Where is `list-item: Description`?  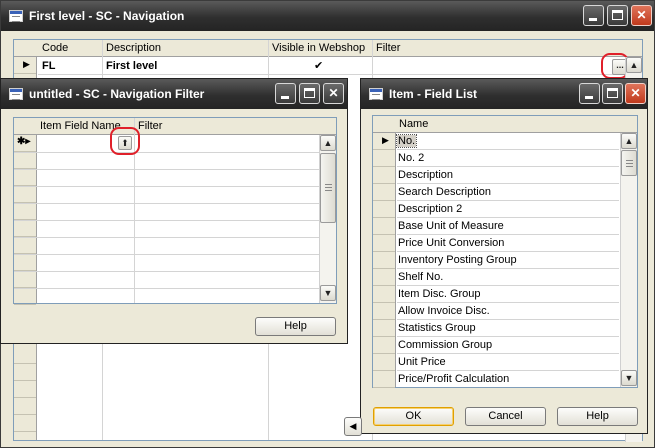 list-item: Description is located at coordinates (508, 175).